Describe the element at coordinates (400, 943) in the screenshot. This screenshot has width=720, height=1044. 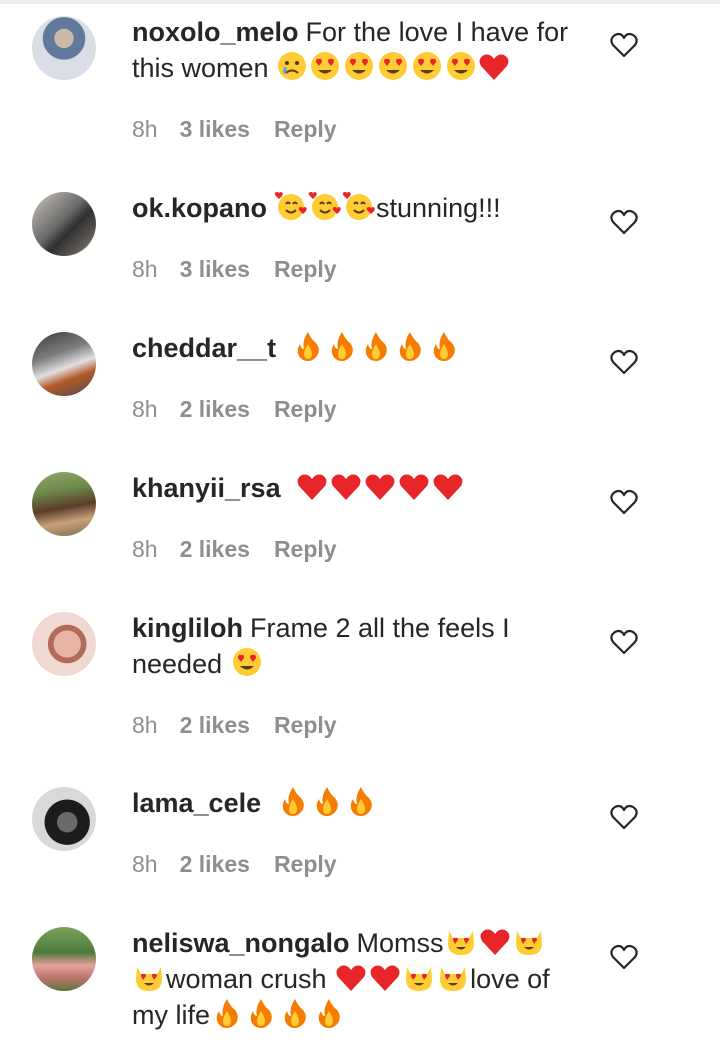
I see `comment-text: Momss` at that location.